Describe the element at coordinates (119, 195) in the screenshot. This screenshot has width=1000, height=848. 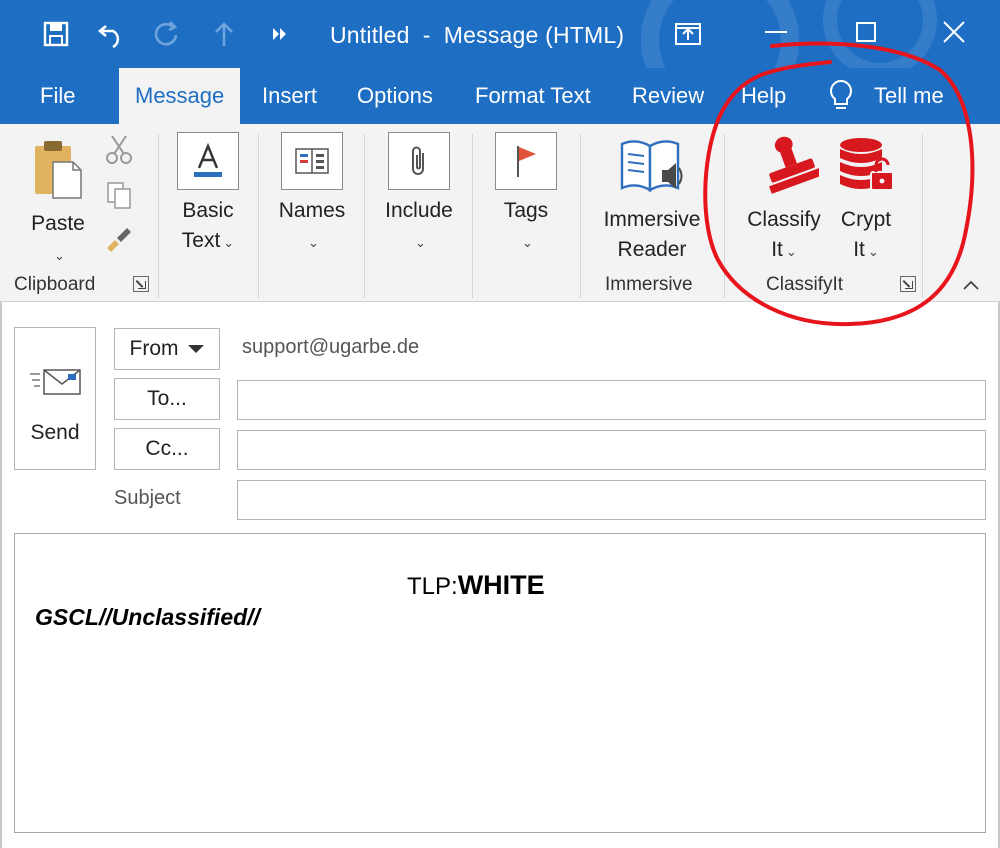
I see `copy-icon` at that location.